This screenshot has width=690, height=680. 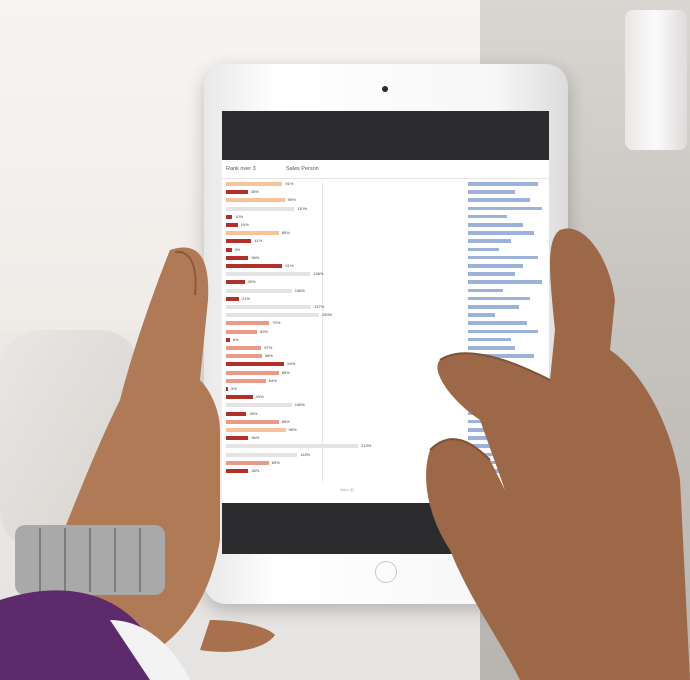 What do you see at coordinates (254, 192) in the screenshot?
I see `bar-label: 35%` at bounding box center [254, 192].